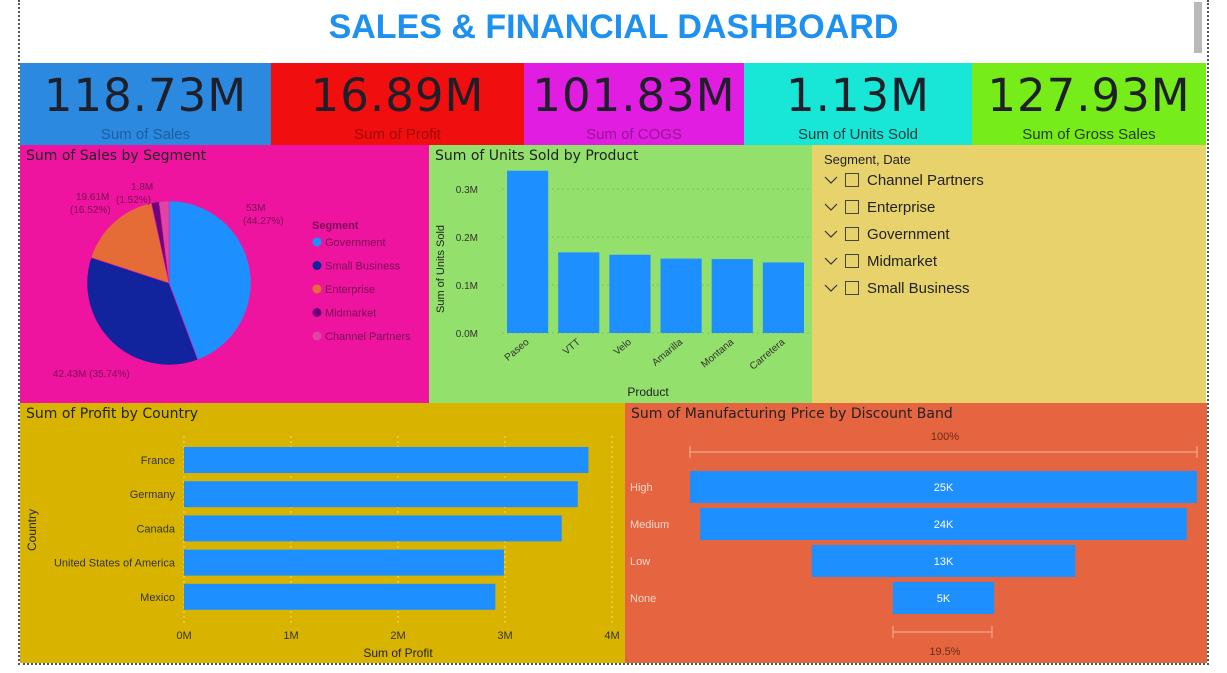 This screenshot has height=673, width=1227. What do you see at coordinates (355, 243) in the screenshot?
I see `legend-item-government: Government` at bounding box center [355, 243].